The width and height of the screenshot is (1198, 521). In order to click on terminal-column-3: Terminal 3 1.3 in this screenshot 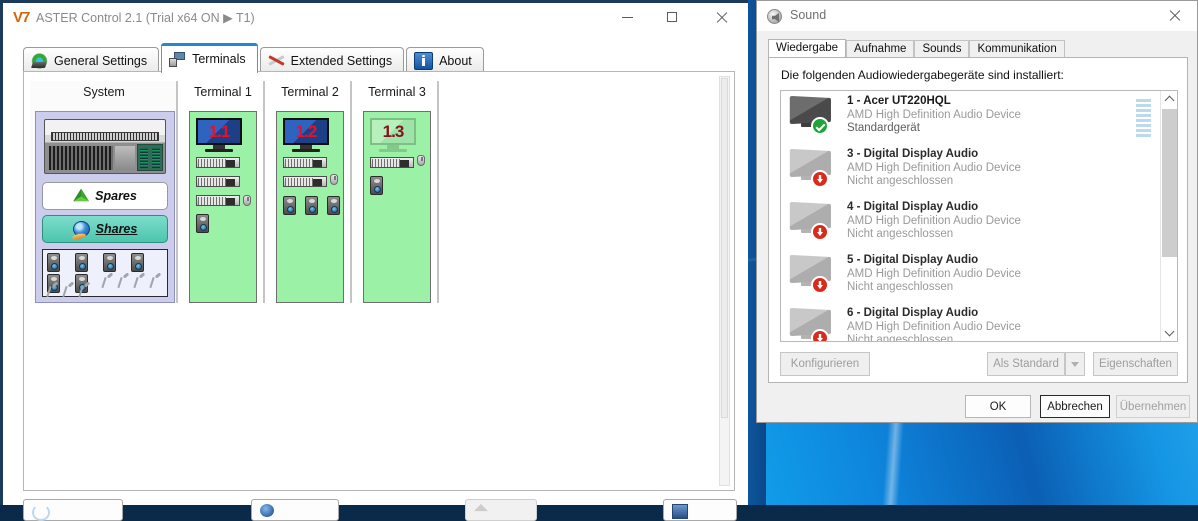, I will do `click(398, 192)`.